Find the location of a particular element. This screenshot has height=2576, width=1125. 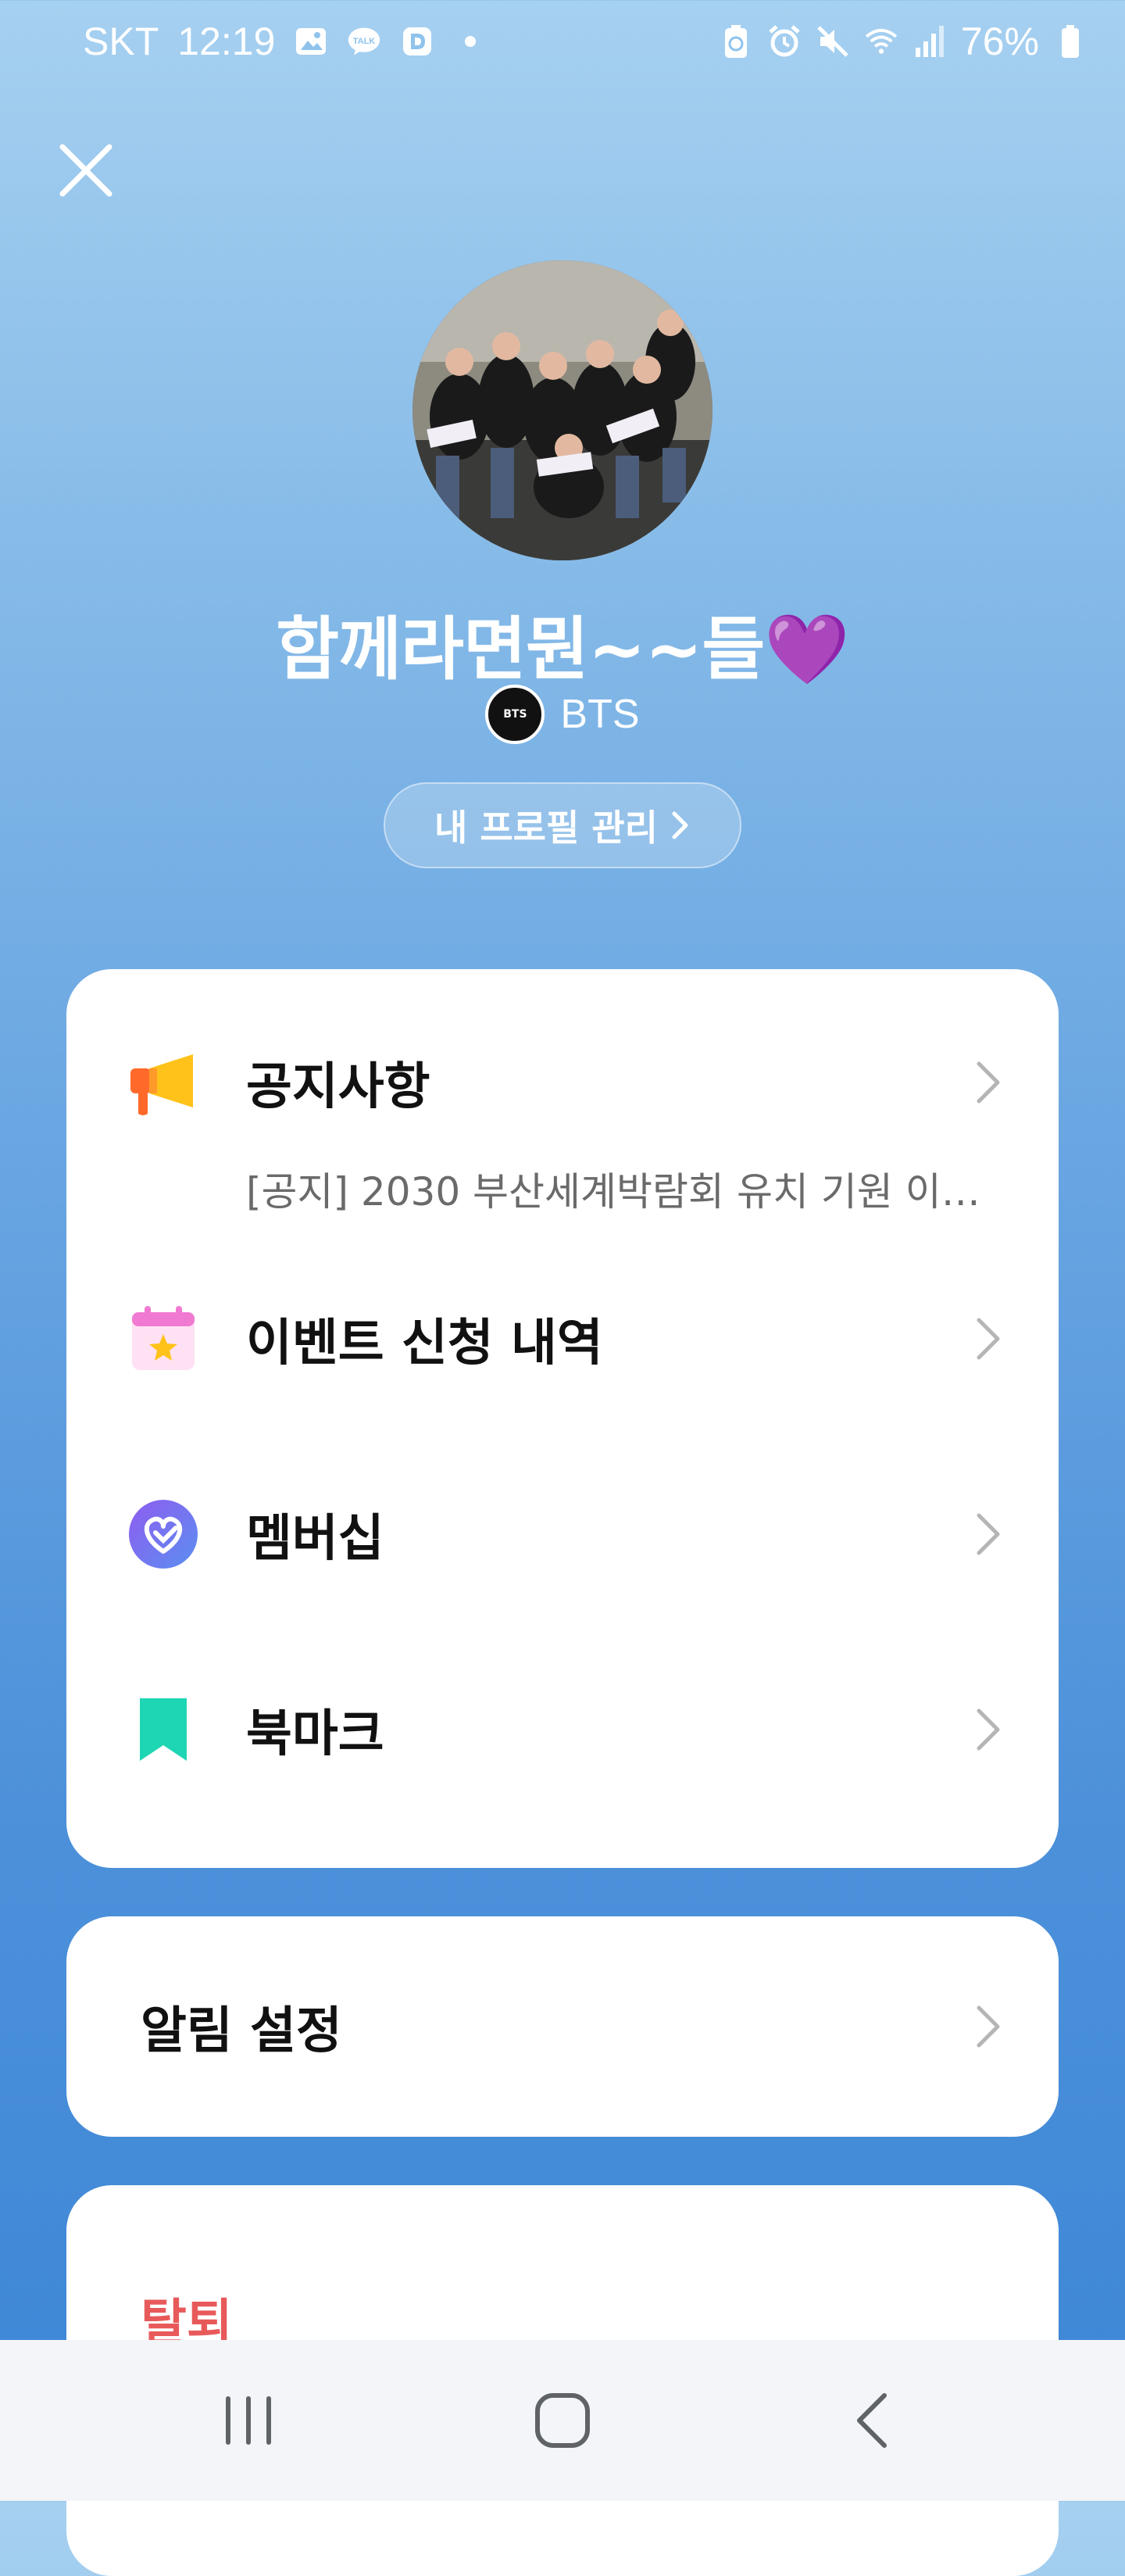

menu-item-event-history: 이벤트 신청 내역 is located at coordinates (562, 1338).